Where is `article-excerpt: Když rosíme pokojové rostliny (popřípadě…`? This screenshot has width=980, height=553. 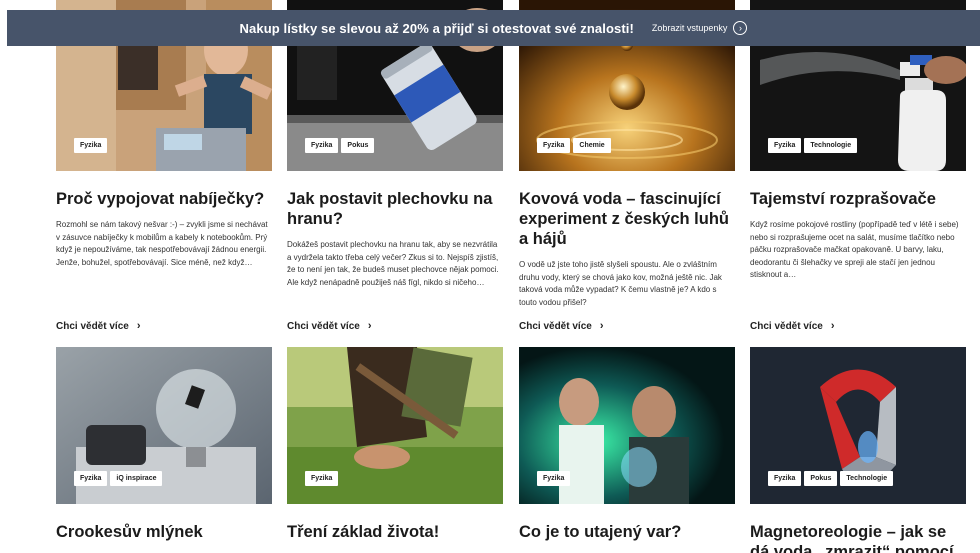
article-excerpt: Když rosíme pokojové rostliny (popřípadě… is located at coordinates (854, 249).